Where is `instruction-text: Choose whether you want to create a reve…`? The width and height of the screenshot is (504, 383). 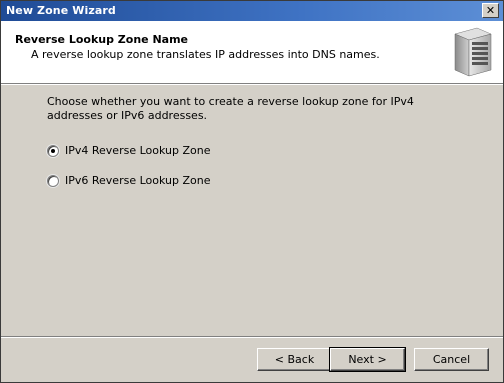
instruction-text: Choose whether you want to create a reve… is located at coordinates (230, 108).